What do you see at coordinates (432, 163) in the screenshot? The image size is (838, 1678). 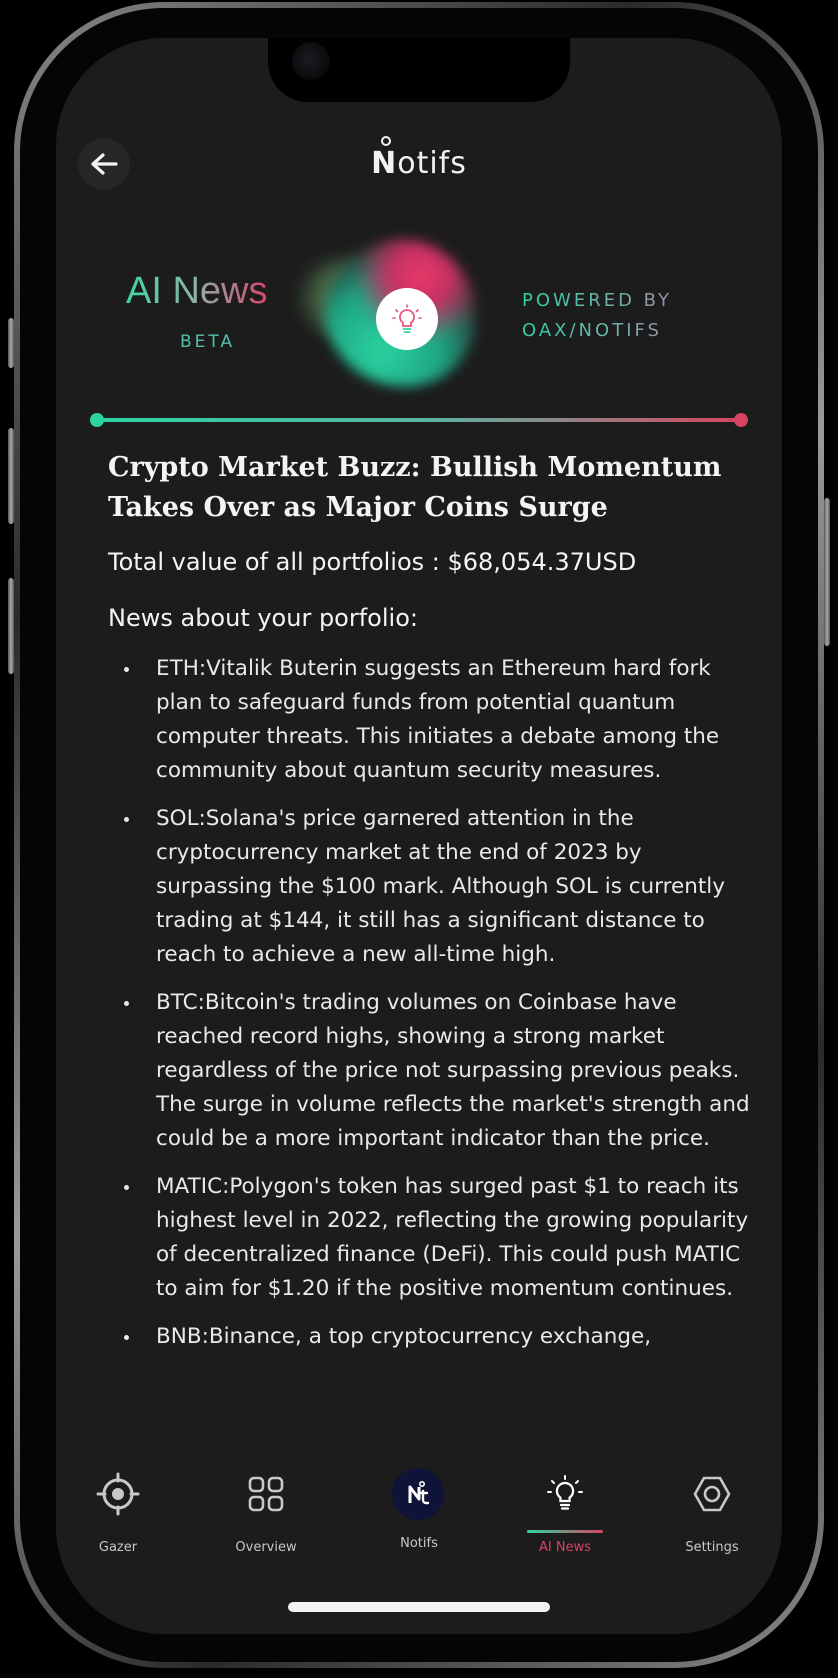 I see `logo-text: otifs` at bounding box center [432, 163].